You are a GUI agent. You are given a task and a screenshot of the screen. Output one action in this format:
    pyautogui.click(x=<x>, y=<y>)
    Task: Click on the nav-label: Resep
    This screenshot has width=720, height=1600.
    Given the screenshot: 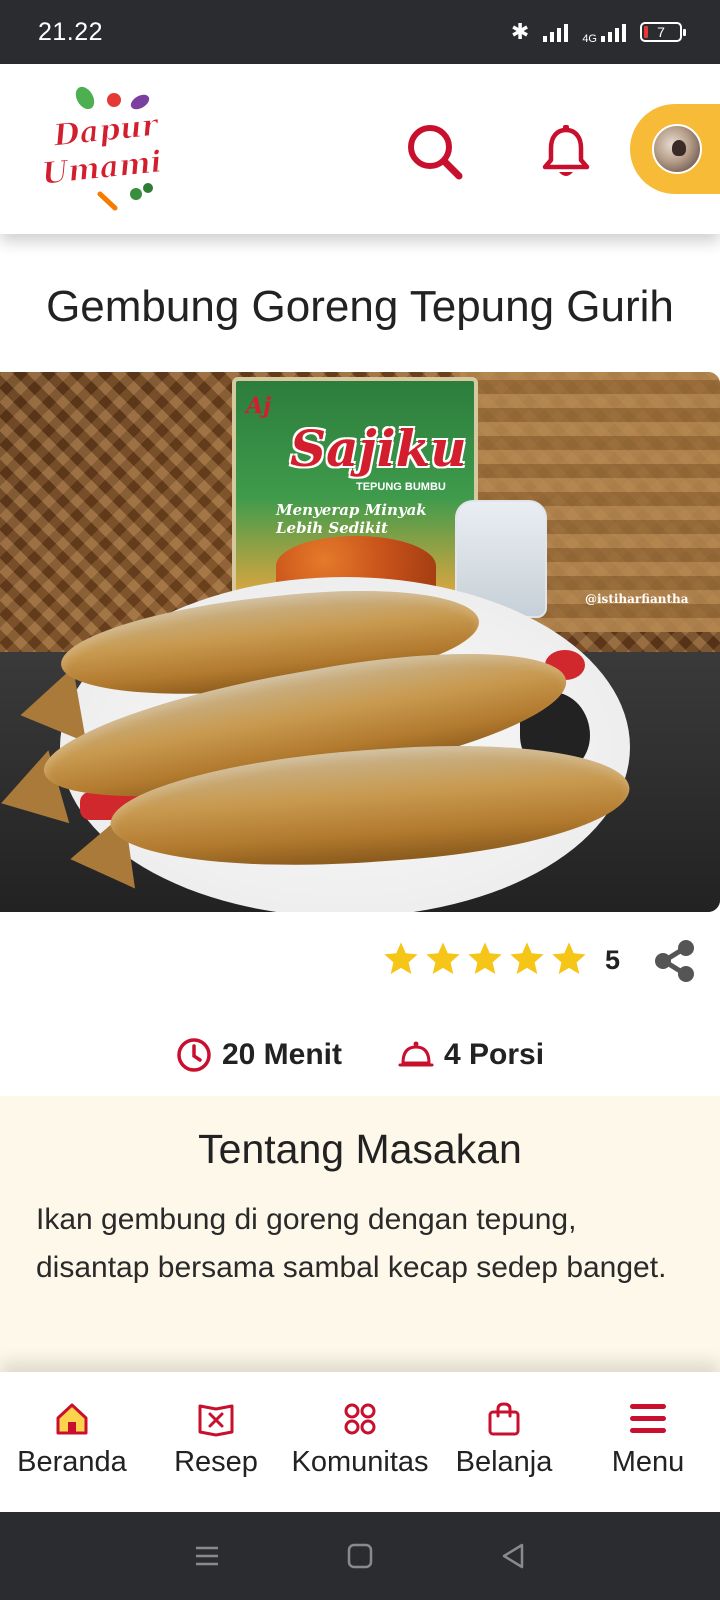 What is the action you would take?
    pyautogui.click(x=216, y=1462)
    